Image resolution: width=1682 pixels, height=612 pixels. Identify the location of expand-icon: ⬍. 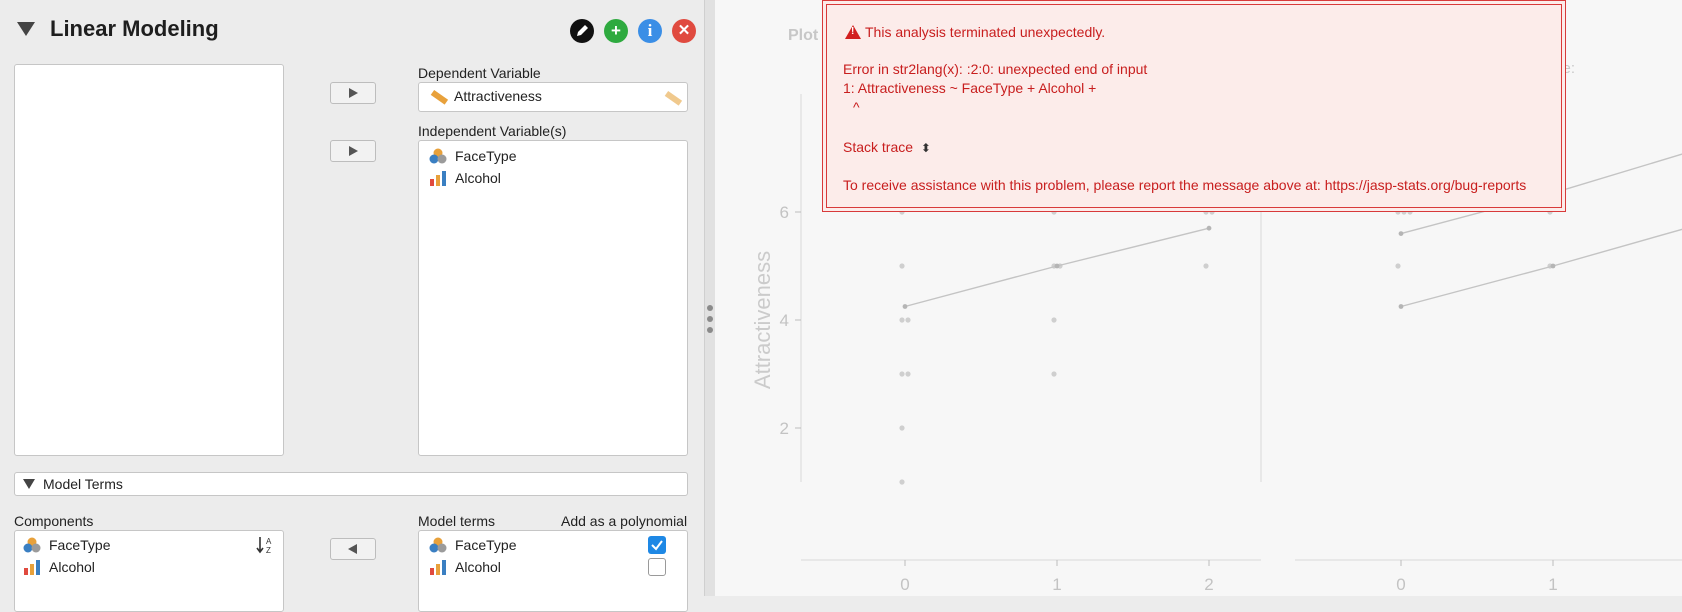
(925, 148).